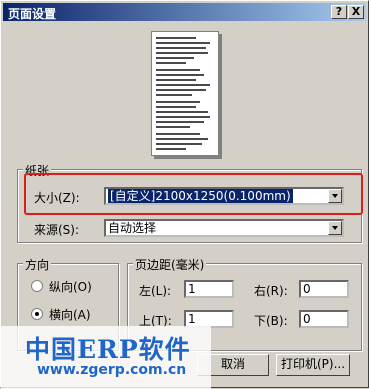 The image size is (369, 389). I want to click on window-title: 页面设置, so click(32, 14).